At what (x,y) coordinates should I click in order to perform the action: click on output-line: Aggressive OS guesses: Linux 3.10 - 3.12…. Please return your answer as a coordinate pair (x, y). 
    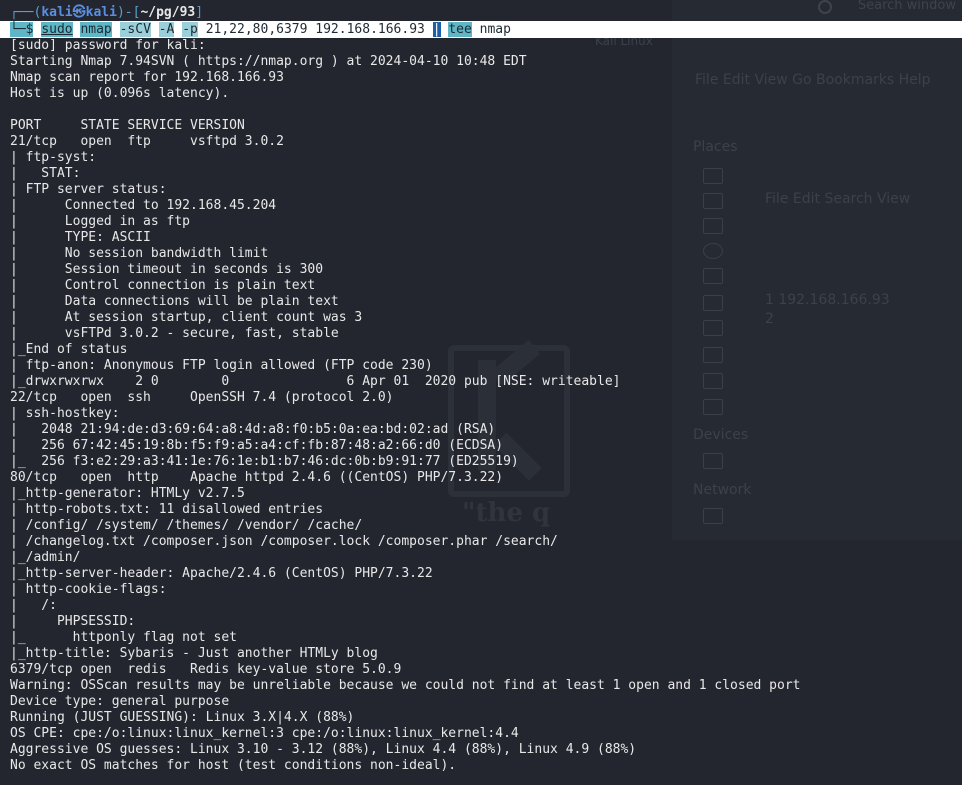
    Looking at the image, I should click on (323, 749).